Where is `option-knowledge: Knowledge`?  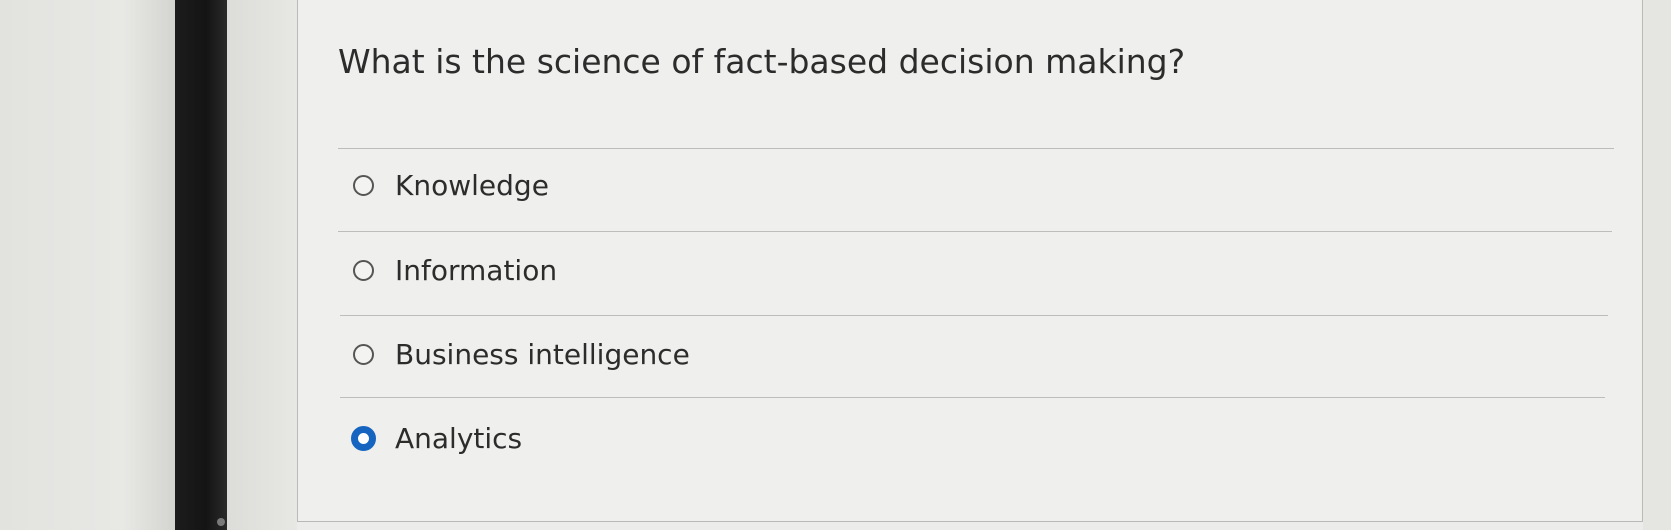 option-knowledge: Knowledge is located at coordinates (451, 185).